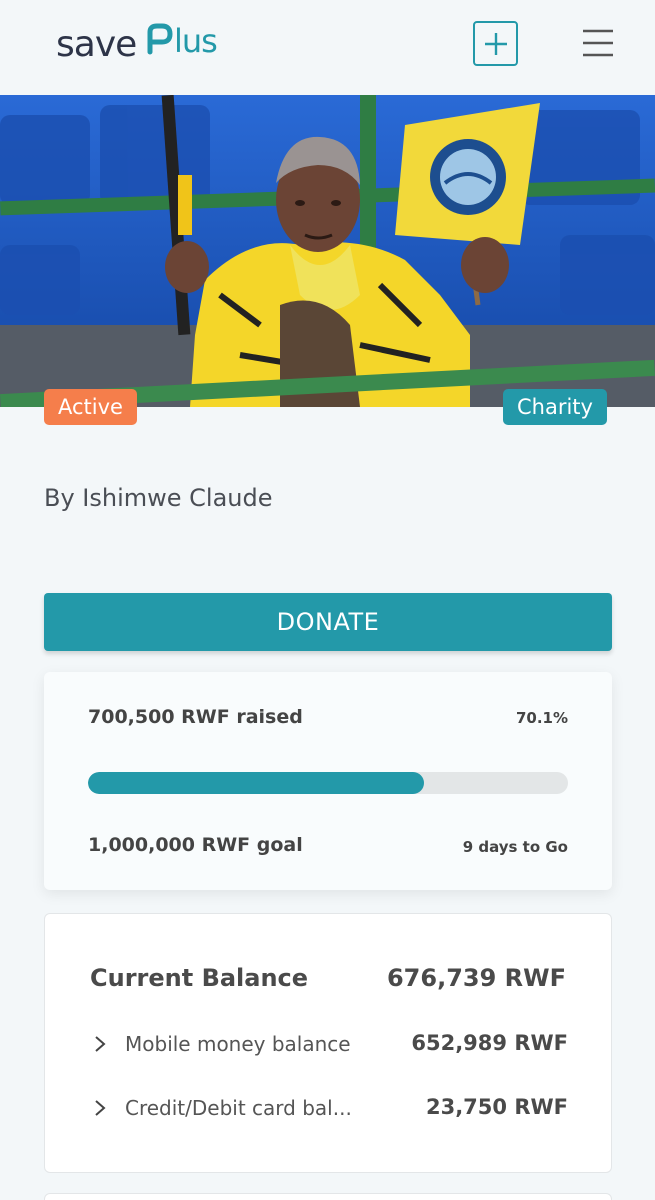 The image size is (655, 1200). I want to click on logo-plus-wordmark: lus, so click(182, 41).